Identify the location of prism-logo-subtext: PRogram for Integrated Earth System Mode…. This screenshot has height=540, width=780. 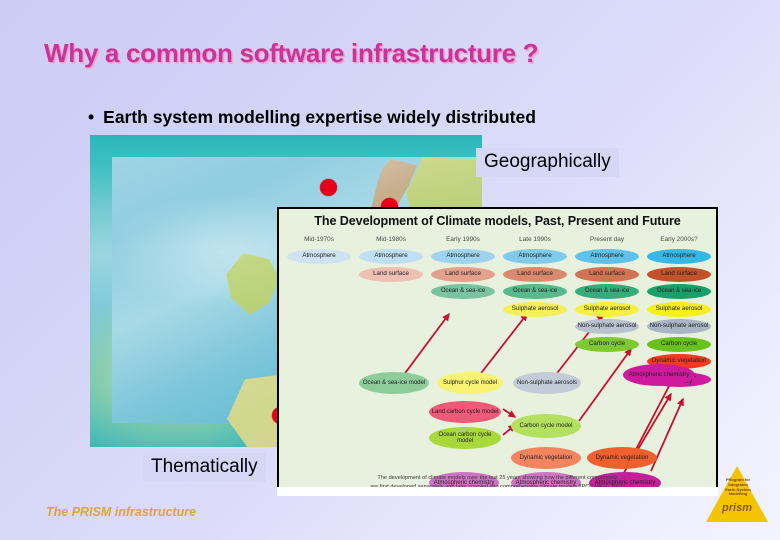
(738, 487).